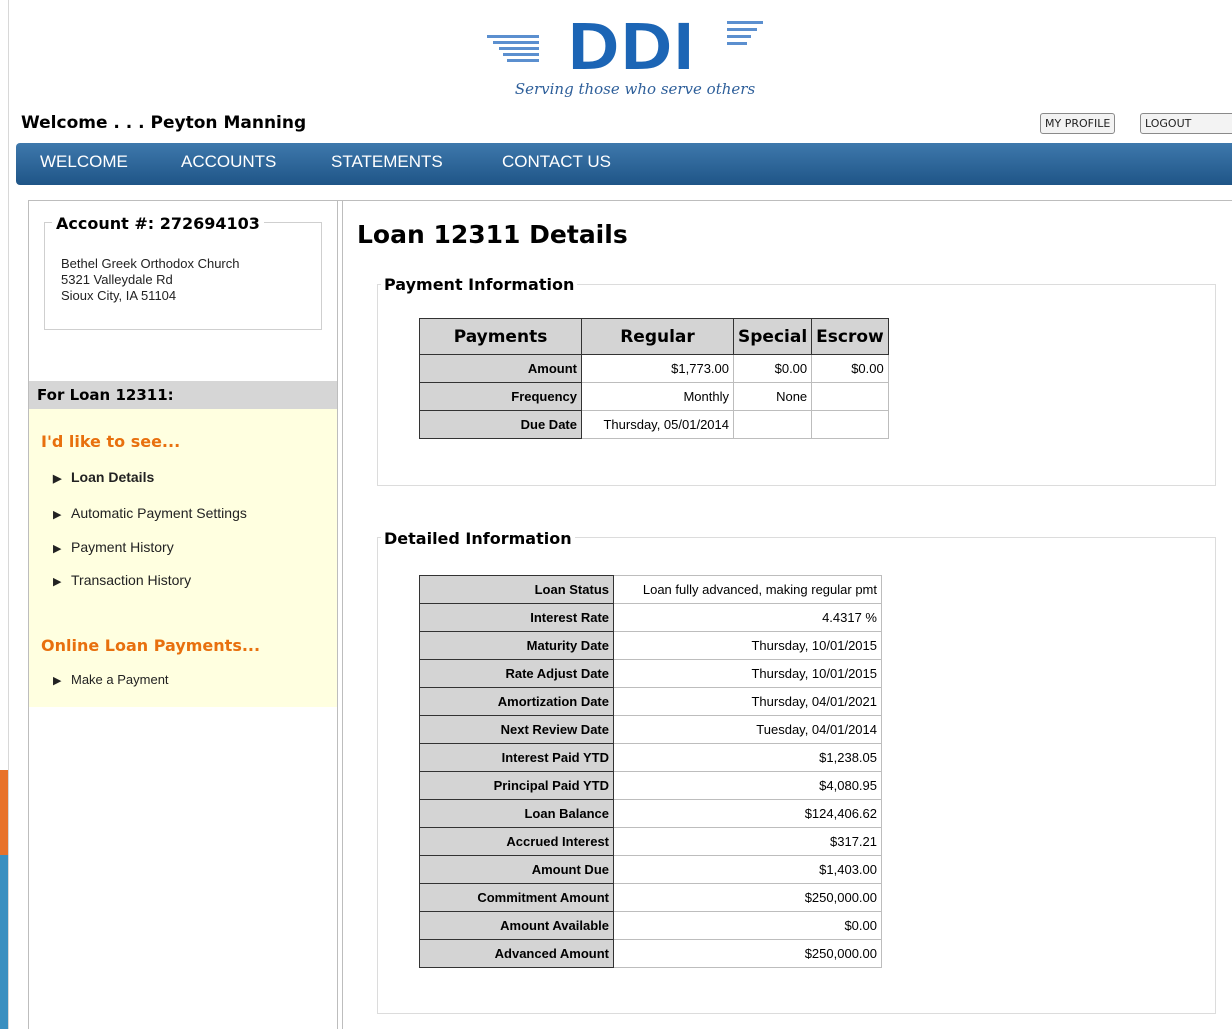  What do you see at coordinates (747, 757) in the screenshot?
I see `row-value: $1,238.05` at bounding box center [747, 757].